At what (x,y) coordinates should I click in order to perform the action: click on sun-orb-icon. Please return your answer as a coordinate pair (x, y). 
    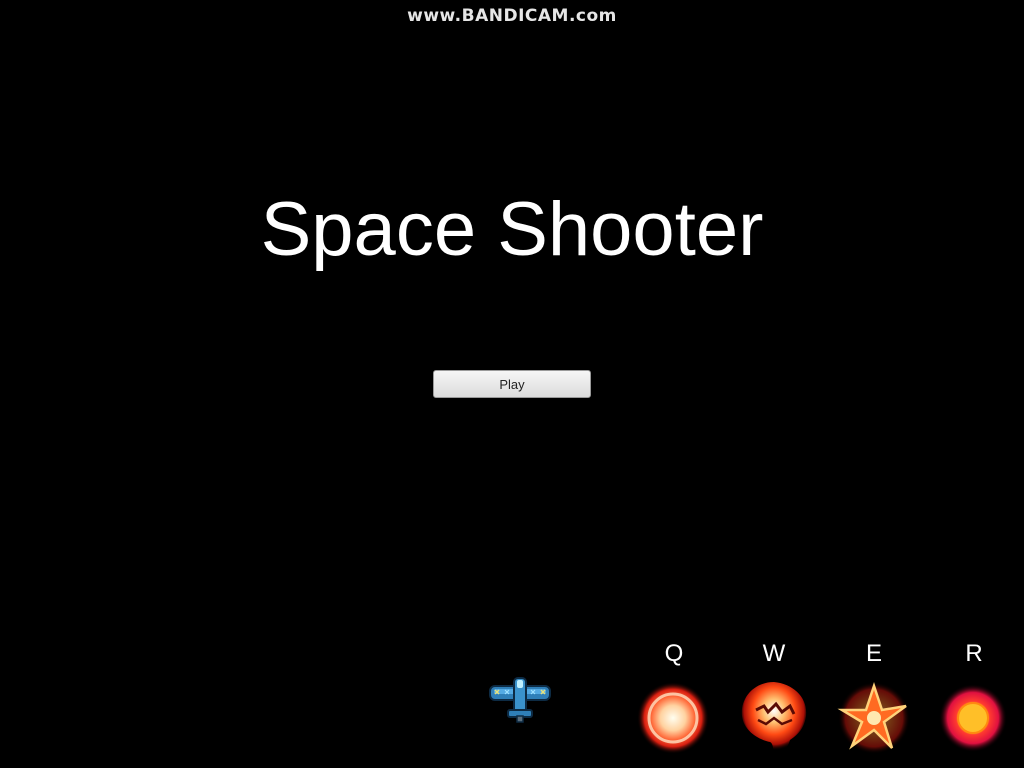
    Looking at the image, I should click on (973, 718).